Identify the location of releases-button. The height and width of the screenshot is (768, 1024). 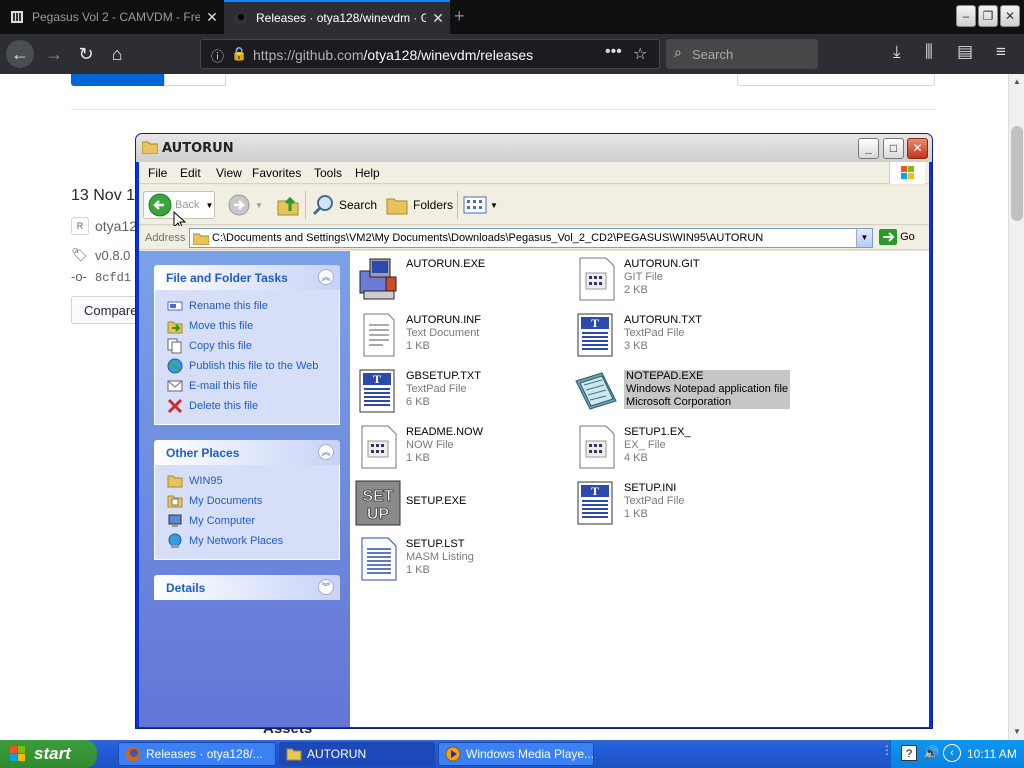
(117, 80).